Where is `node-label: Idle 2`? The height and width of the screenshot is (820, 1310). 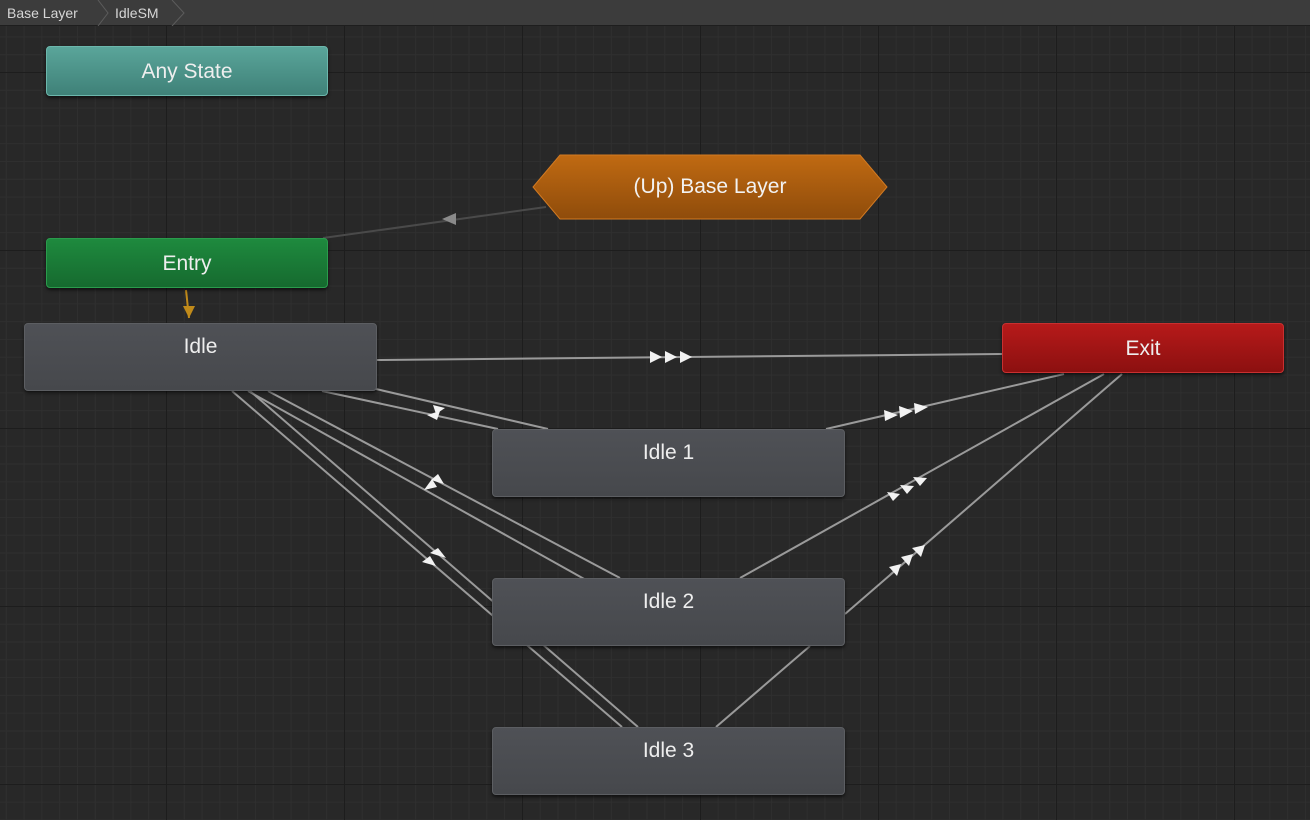 node-label: Idle 2 is located at coordinates (668, 601).